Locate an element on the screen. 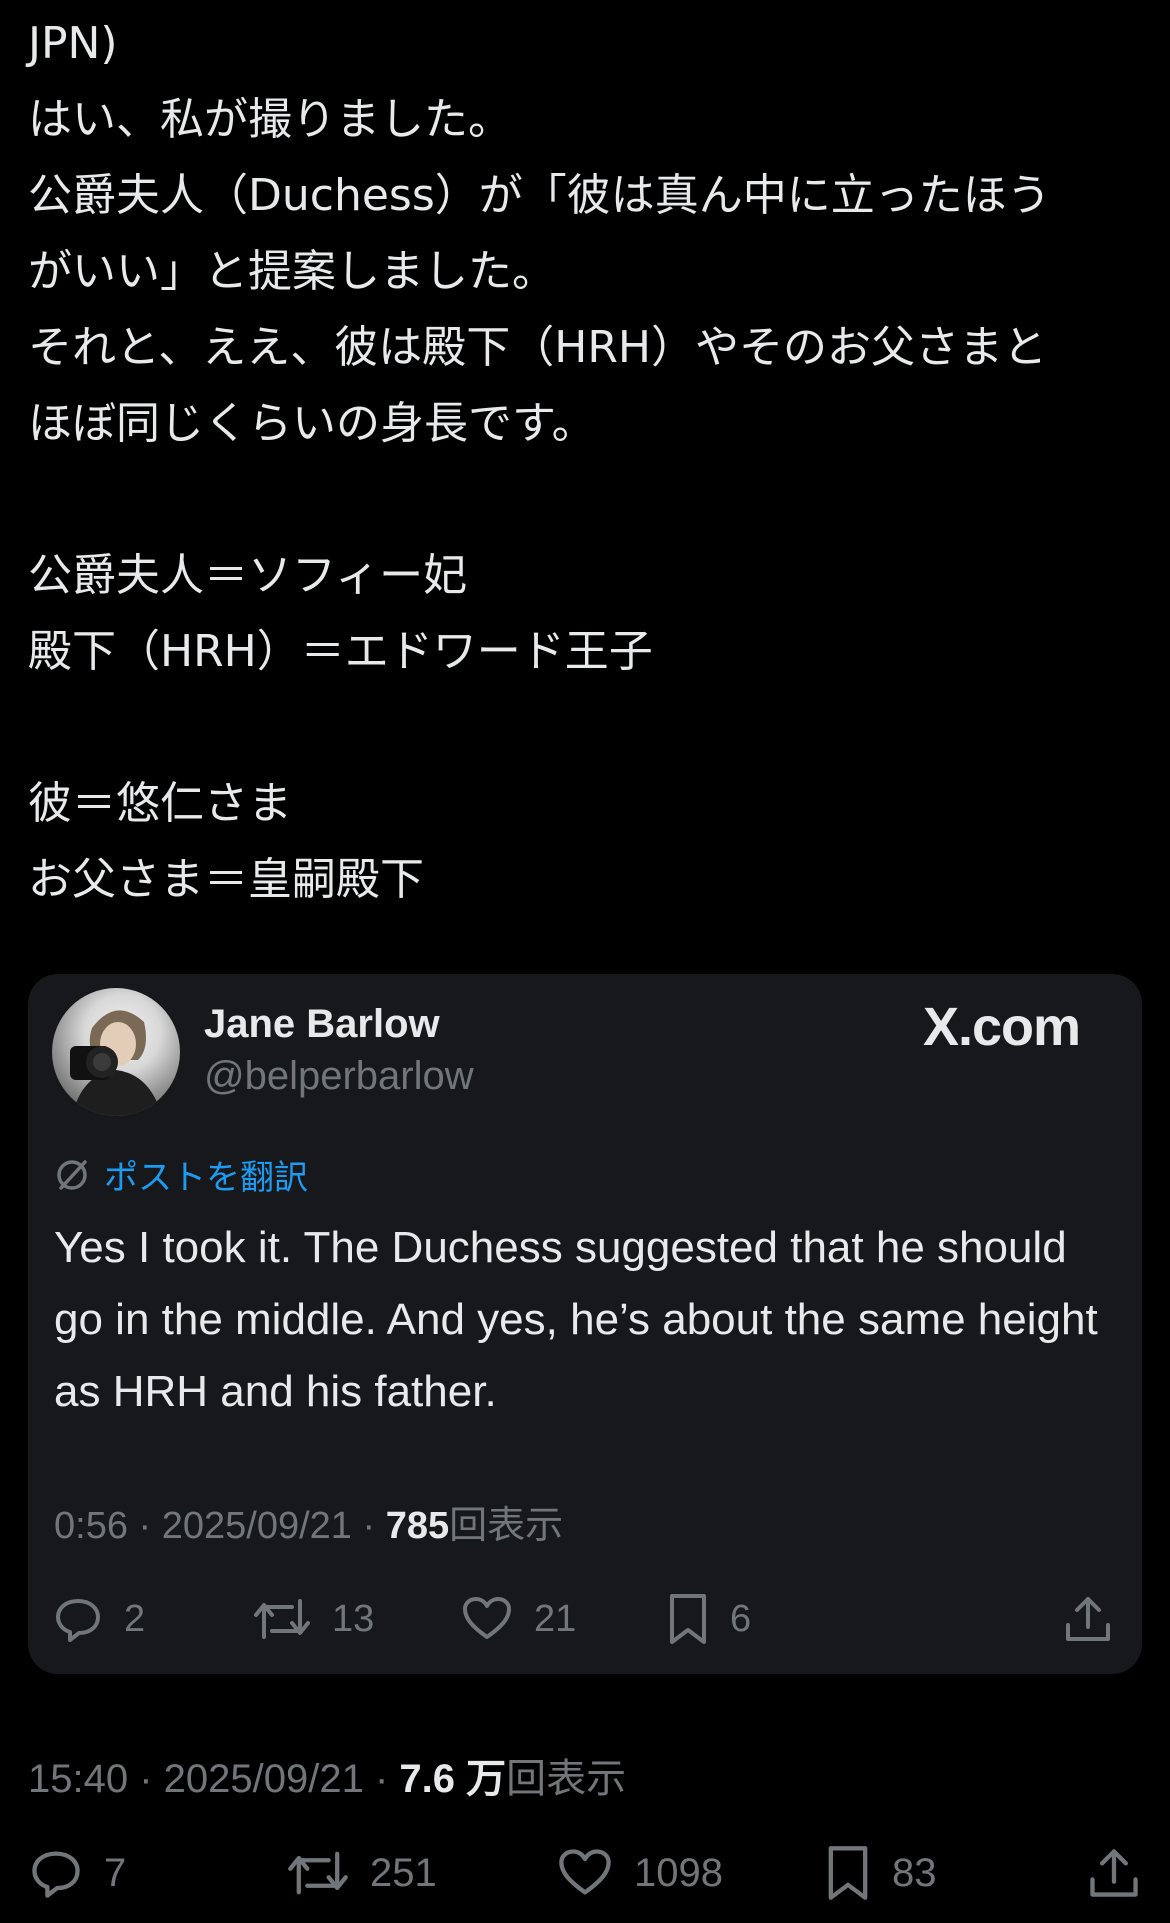  like-count: 21 is located at coordinates (555, 1618).